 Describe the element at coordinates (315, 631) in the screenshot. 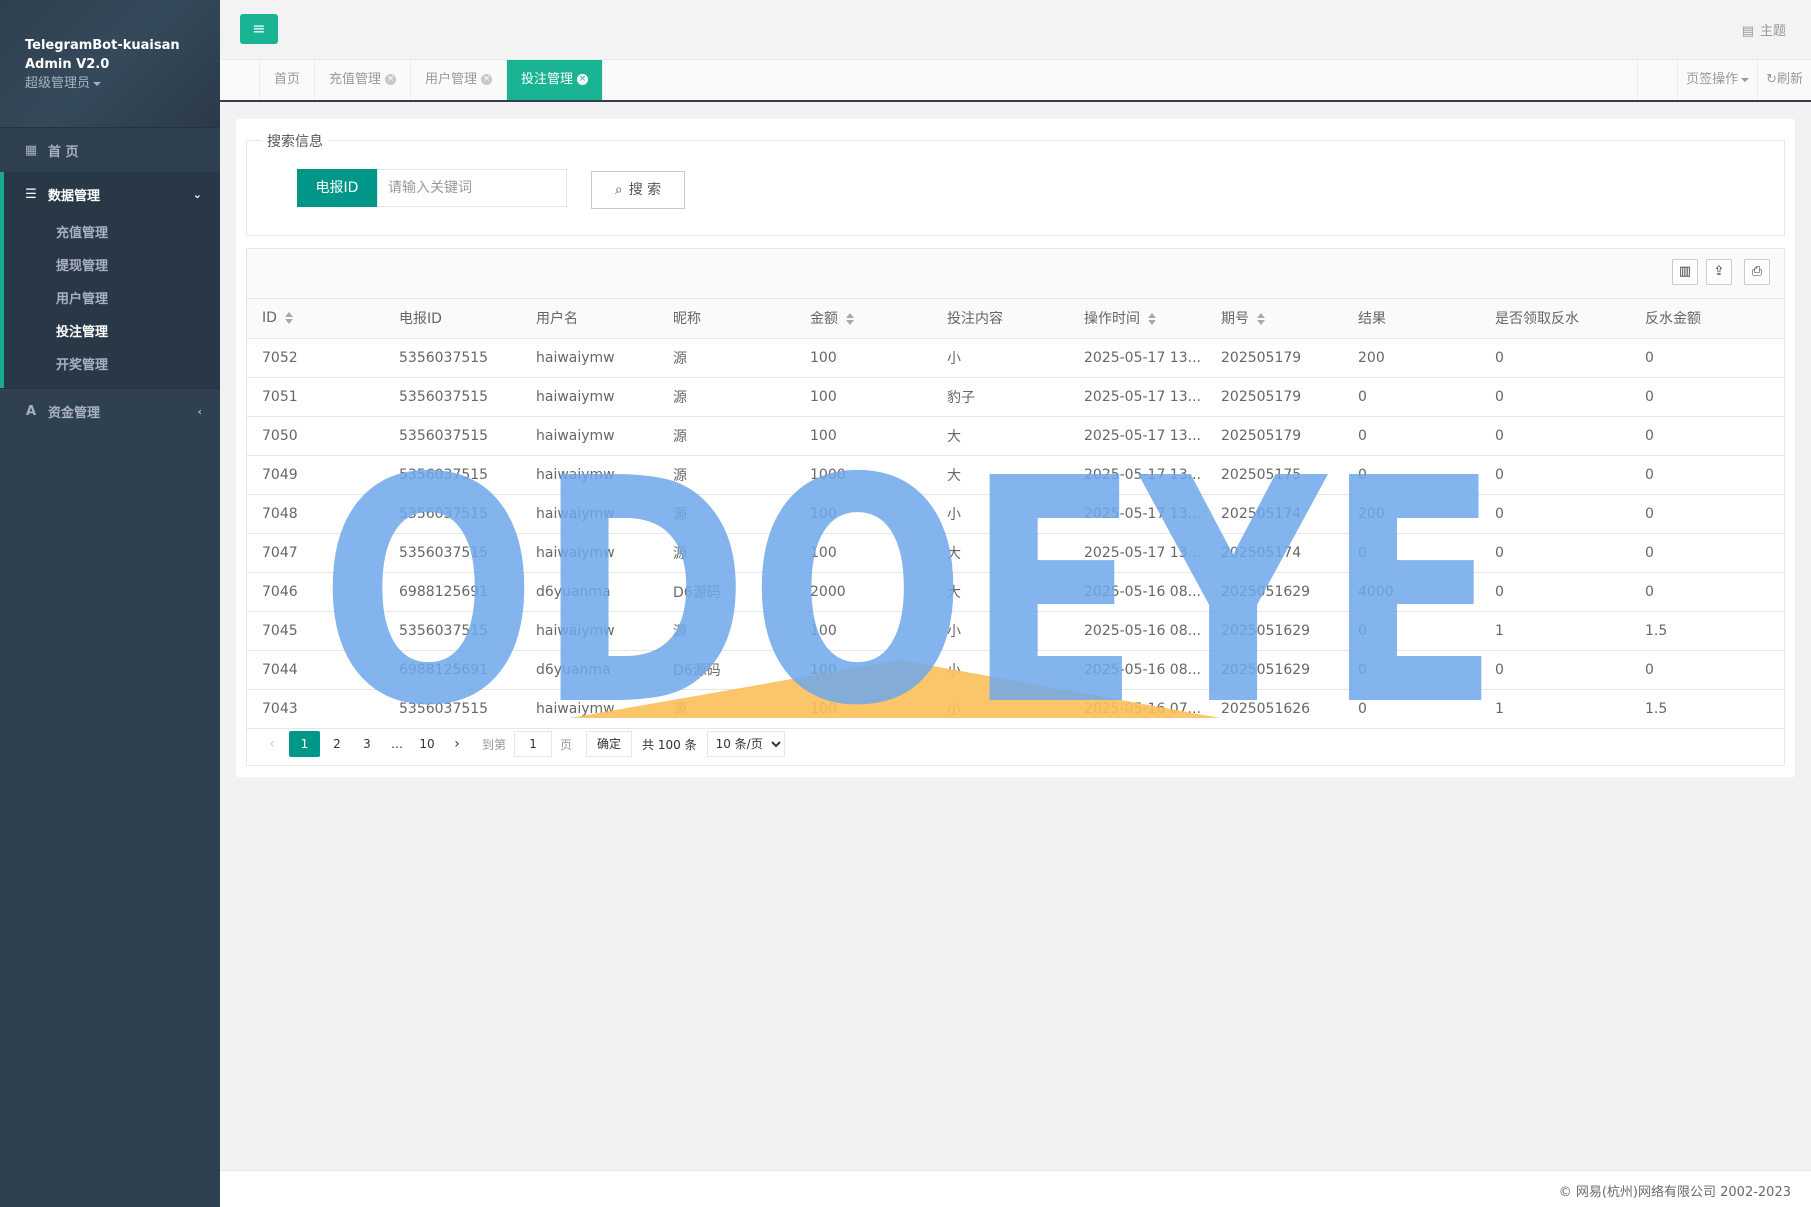

I see `table-cell: 7045` at that location.